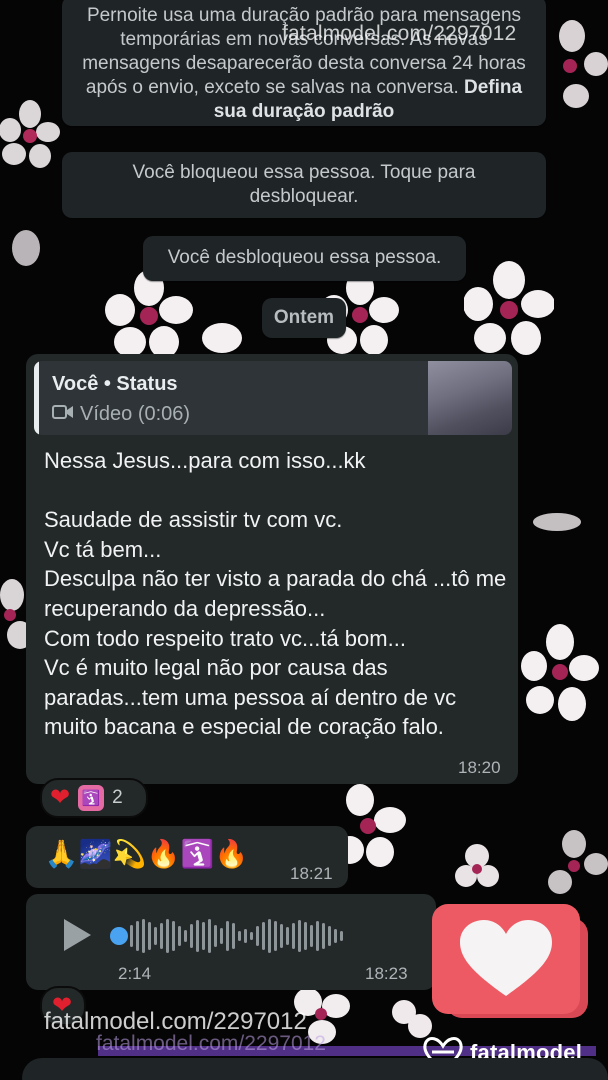 The image size is (608, 1080). Describe the element at coordinates (61, 853) in the screenshot. I see `folded-hands-emoji: 🙏` at that location.